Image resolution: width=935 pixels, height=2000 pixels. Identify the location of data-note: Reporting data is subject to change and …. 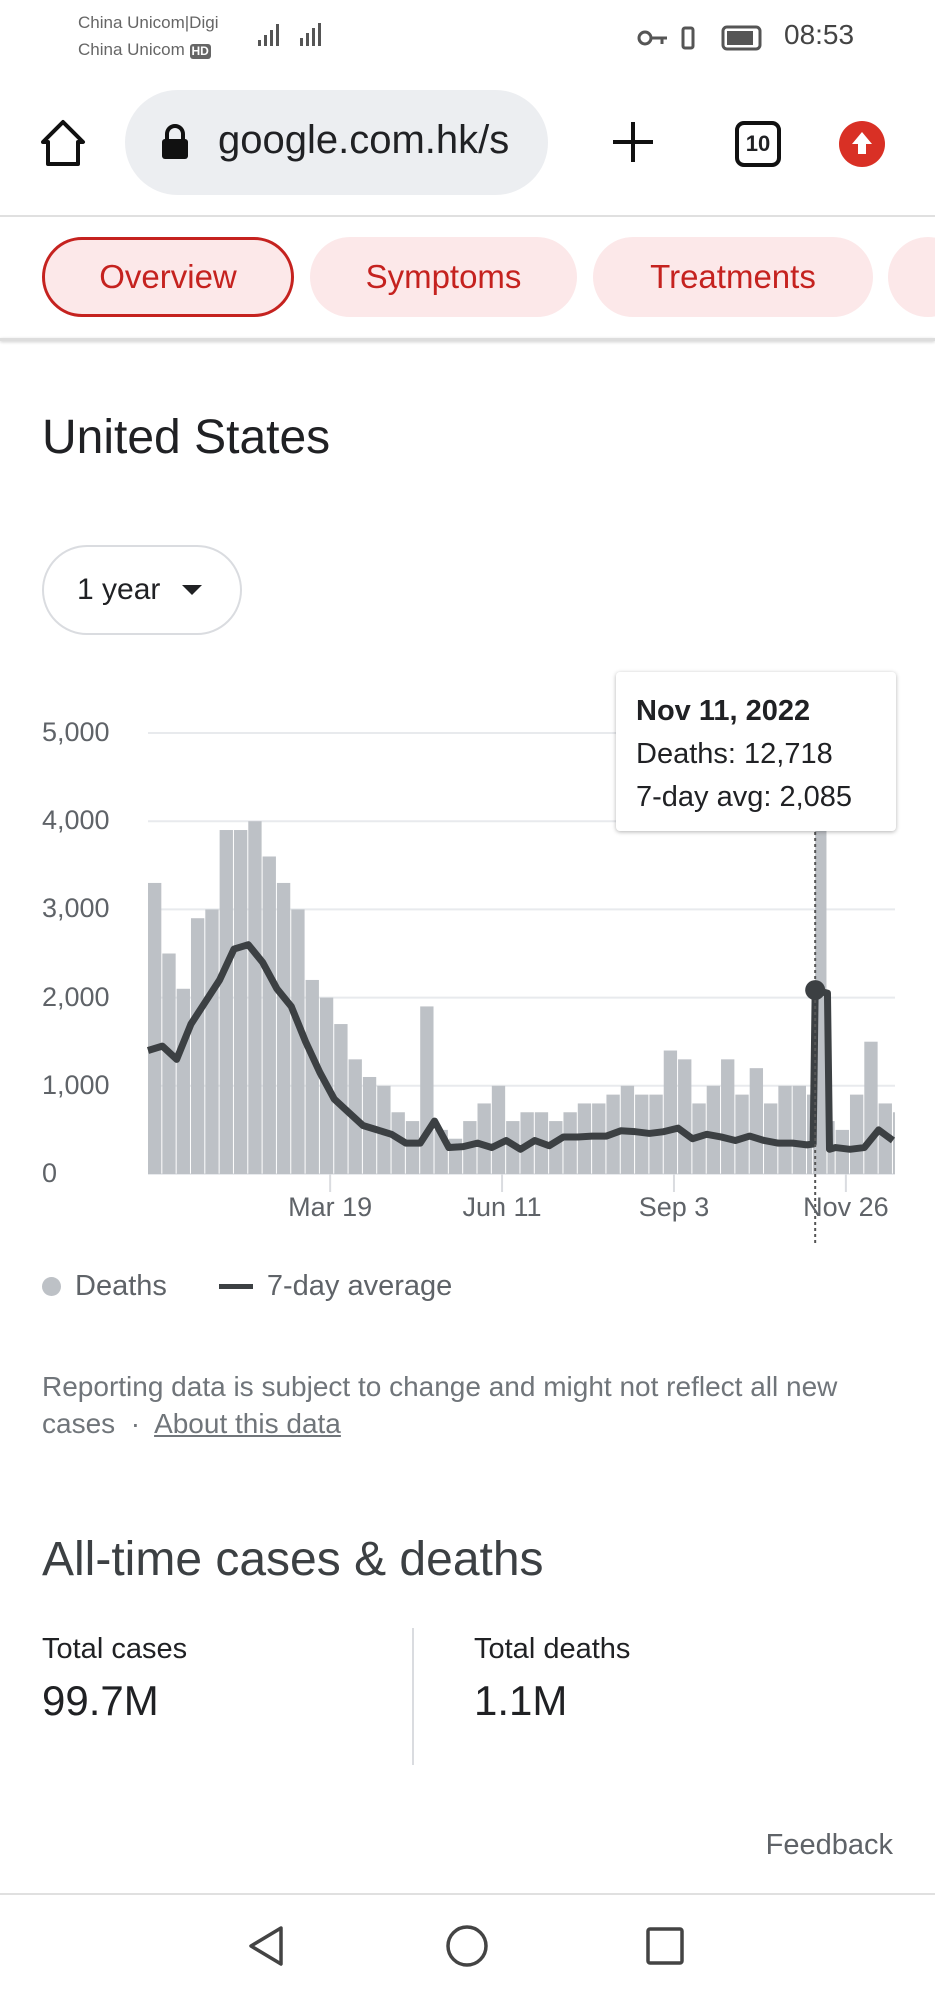
(472, 1405).